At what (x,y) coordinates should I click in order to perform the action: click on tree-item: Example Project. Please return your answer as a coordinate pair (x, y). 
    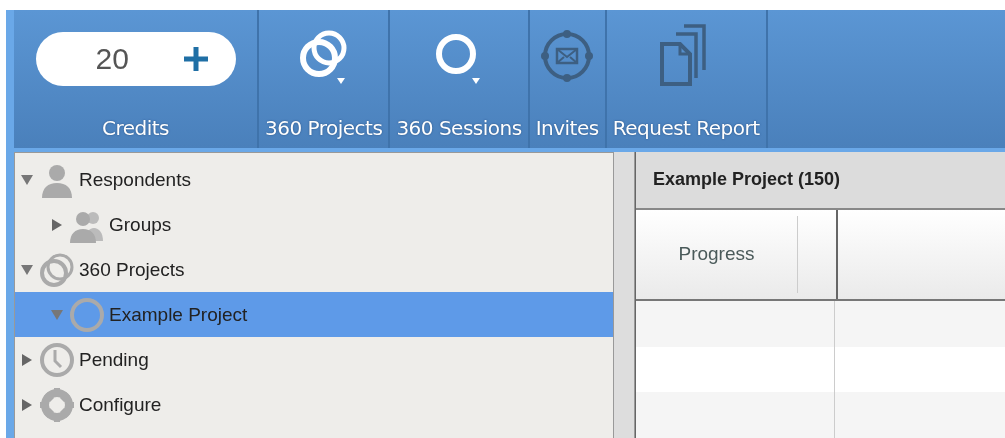
    Looking at the image, I should click on (314, 314).